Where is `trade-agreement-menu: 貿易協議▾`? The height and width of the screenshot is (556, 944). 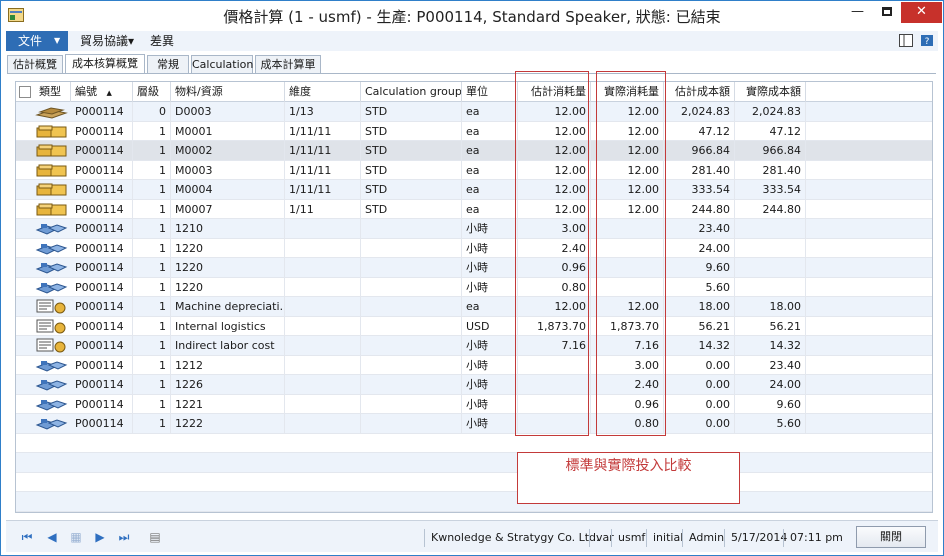 trade-agreement-menu: 貿易協議▾ is located at coordinates (107, 41).